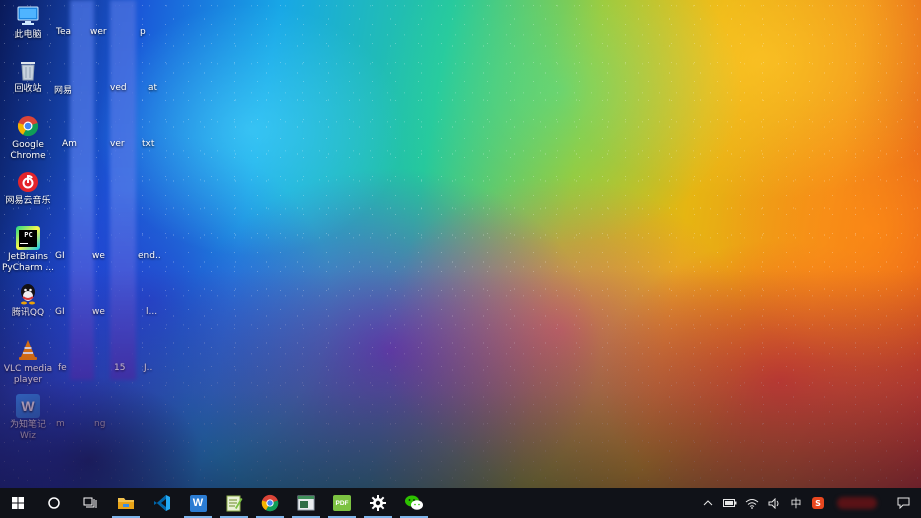 The width and height of the screenshot is (921, 518). I want to click on vscode-icon, so click(162, 503).